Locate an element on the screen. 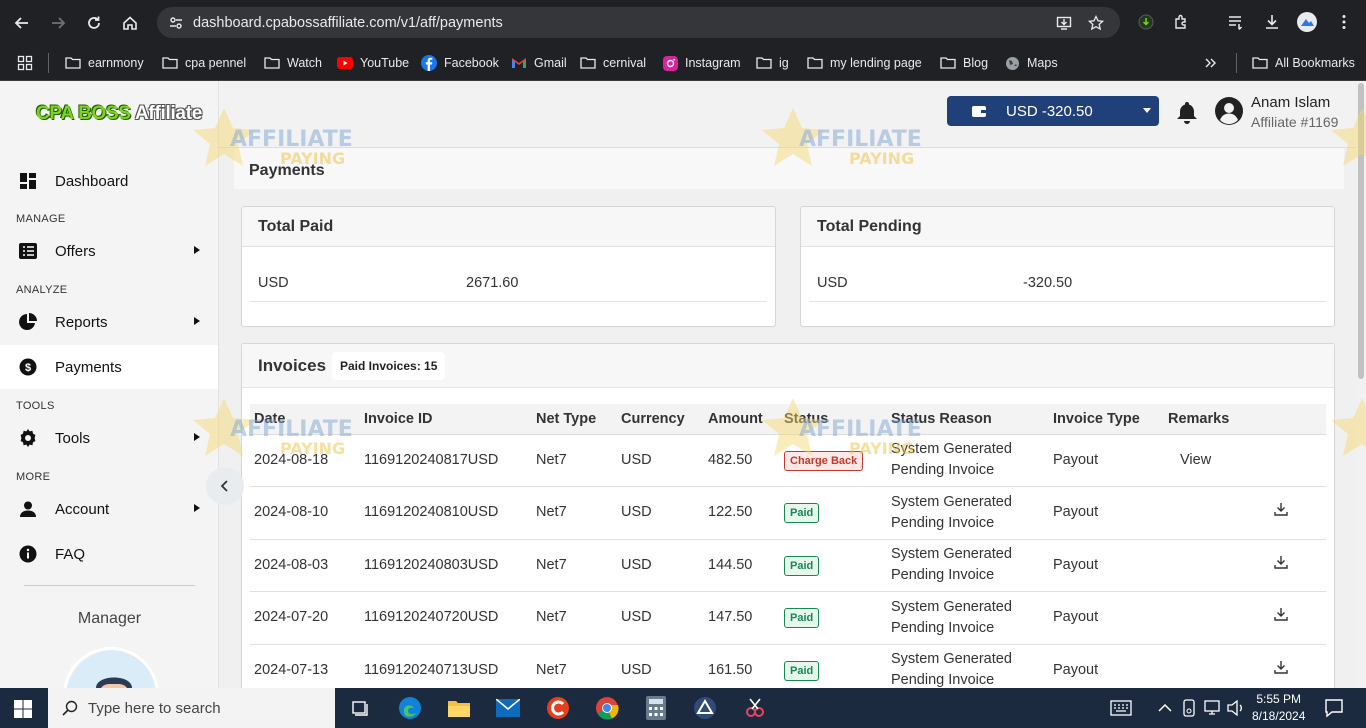 The image size is (1366, 728). balance-dropdown: USD -320.50 is located at coordinates (1053, 111).